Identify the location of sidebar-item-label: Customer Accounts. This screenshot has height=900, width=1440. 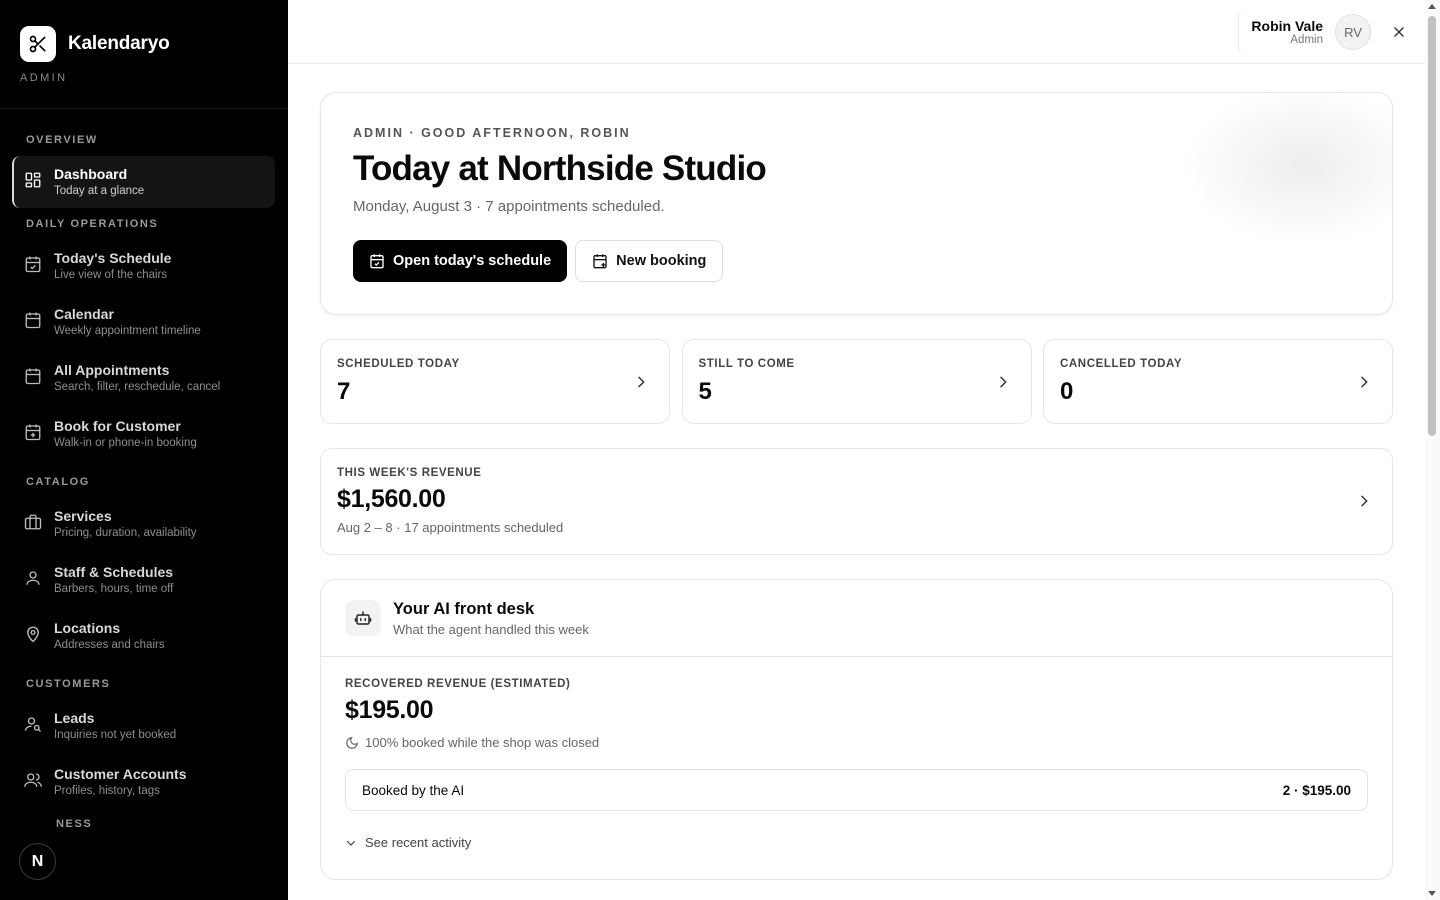
(120, 774).